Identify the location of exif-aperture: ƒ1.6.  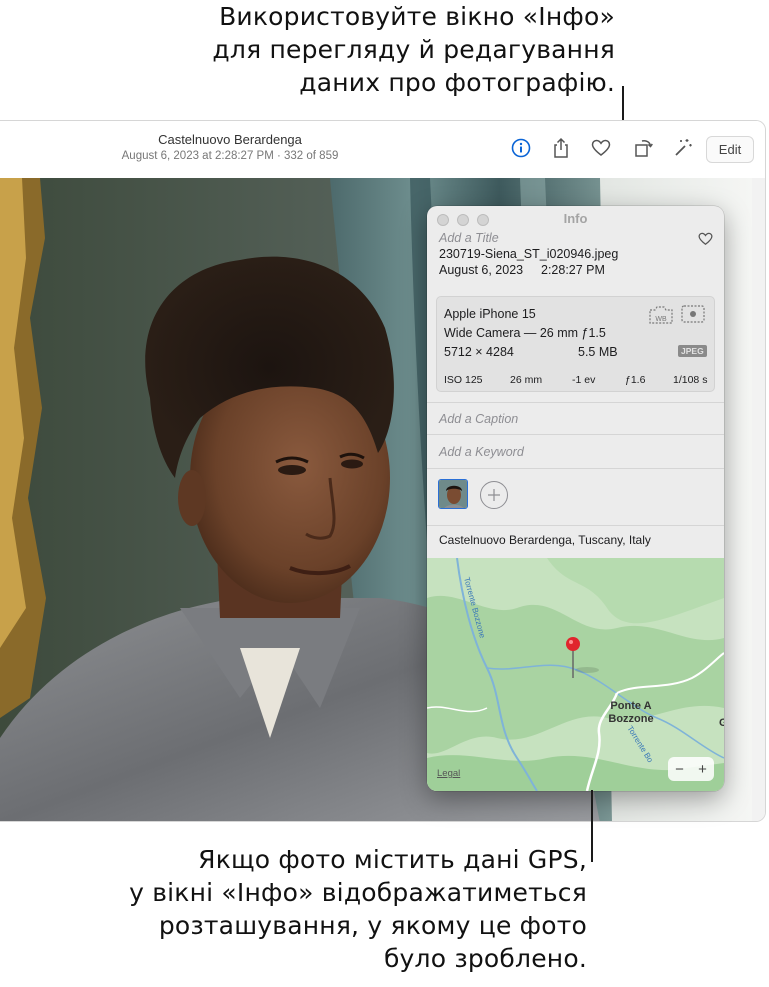
(635, 380).